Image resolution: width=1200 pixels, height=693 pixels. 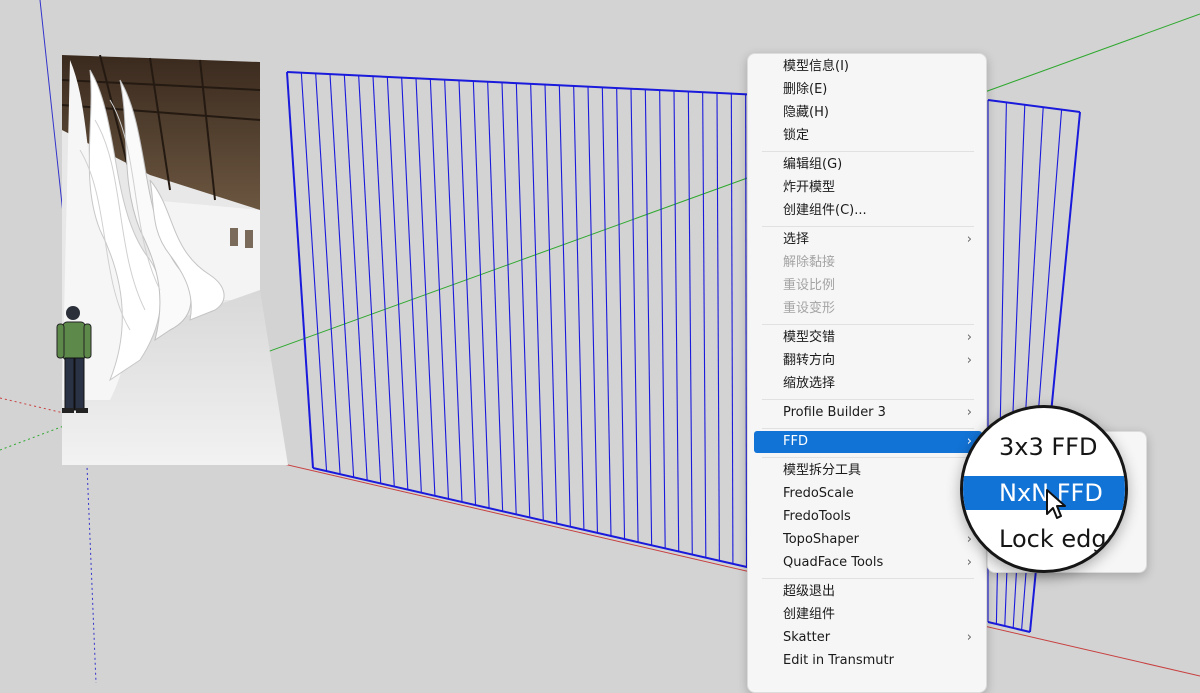 What do you see at coordinates (868, 471) in the screenshot?
I see `menu-item-16: 模型拆分工具` at bounding box center [868, 471].